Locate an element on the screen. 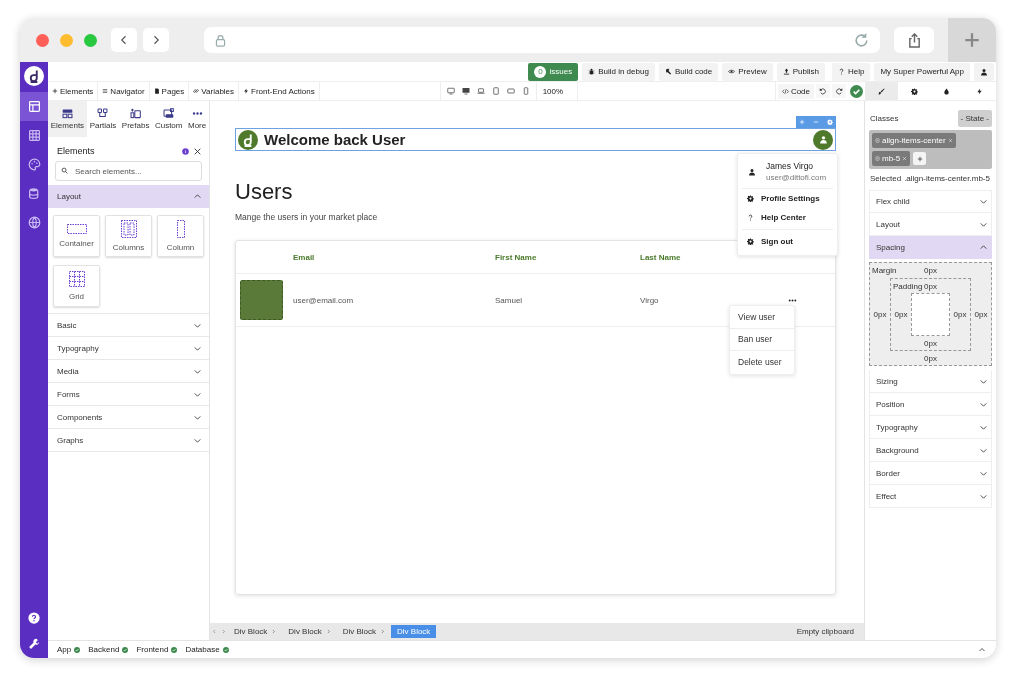  menu-item: Ban user is located at coordinates (762, 339).